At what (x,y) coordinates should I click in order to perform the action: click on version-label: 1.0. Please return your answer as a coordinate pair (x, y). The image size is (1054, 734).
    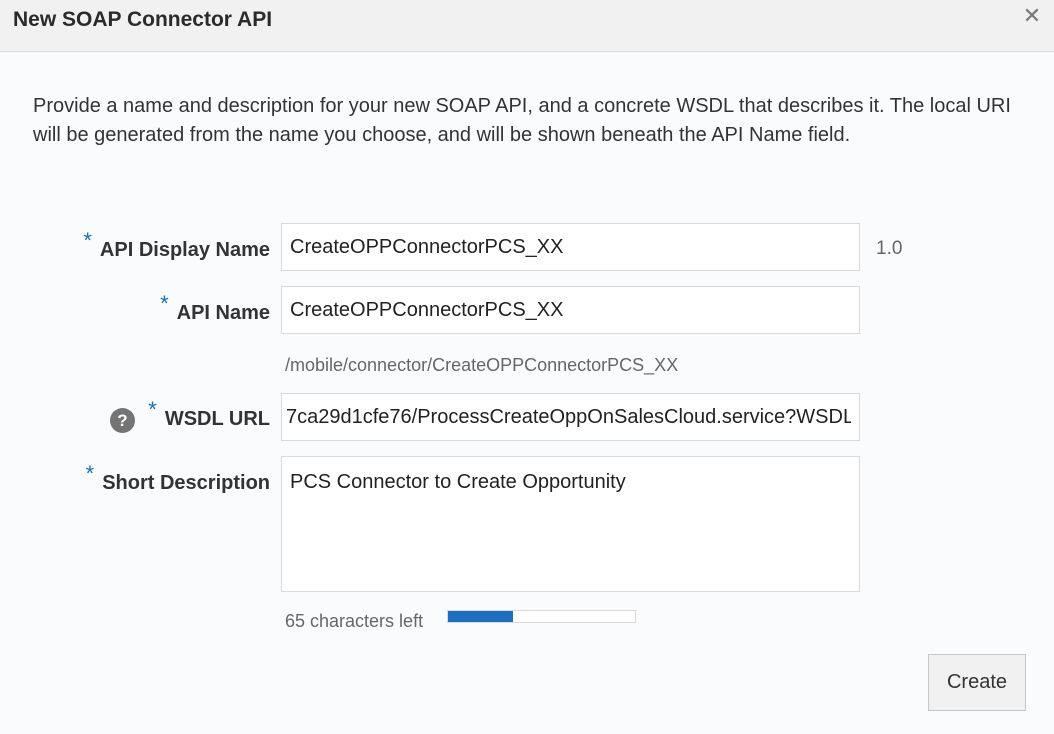
    Looking at the image, I should click on (889, 248).